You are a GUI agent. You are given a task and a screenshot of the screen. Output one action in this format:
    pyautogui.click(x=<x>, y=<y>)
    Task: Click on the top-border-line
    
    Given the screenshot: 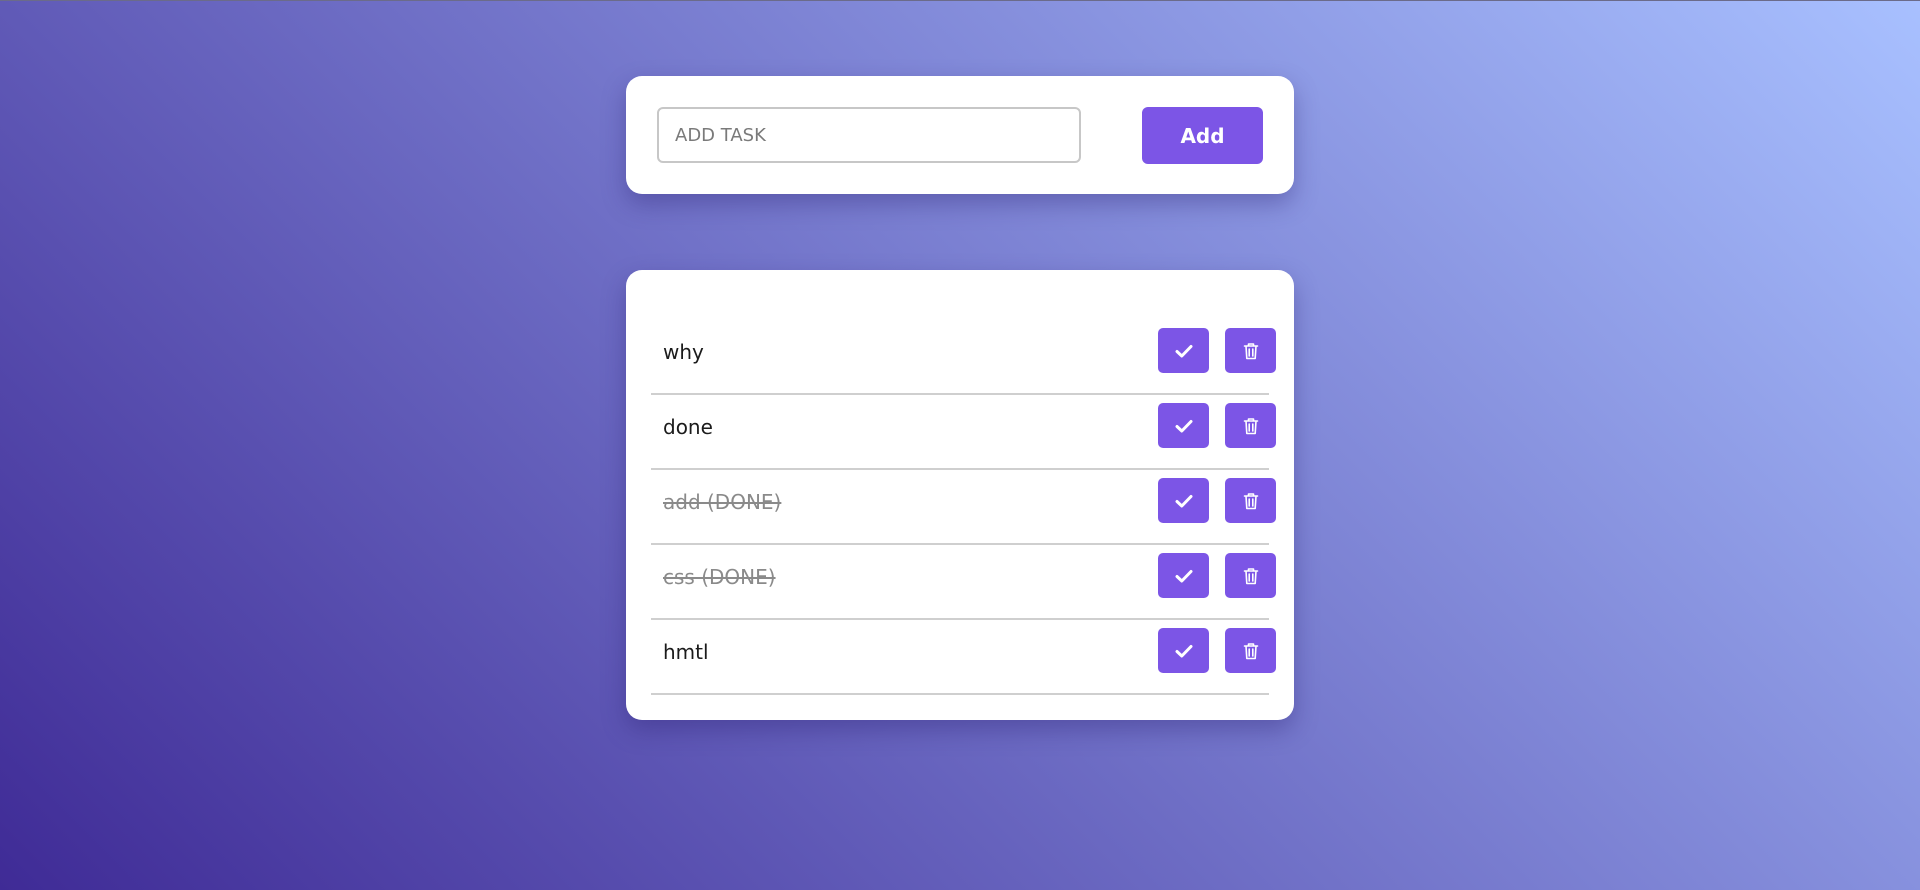 What is the action you would take?
    pyautogui.click(x=960, y=0)
    